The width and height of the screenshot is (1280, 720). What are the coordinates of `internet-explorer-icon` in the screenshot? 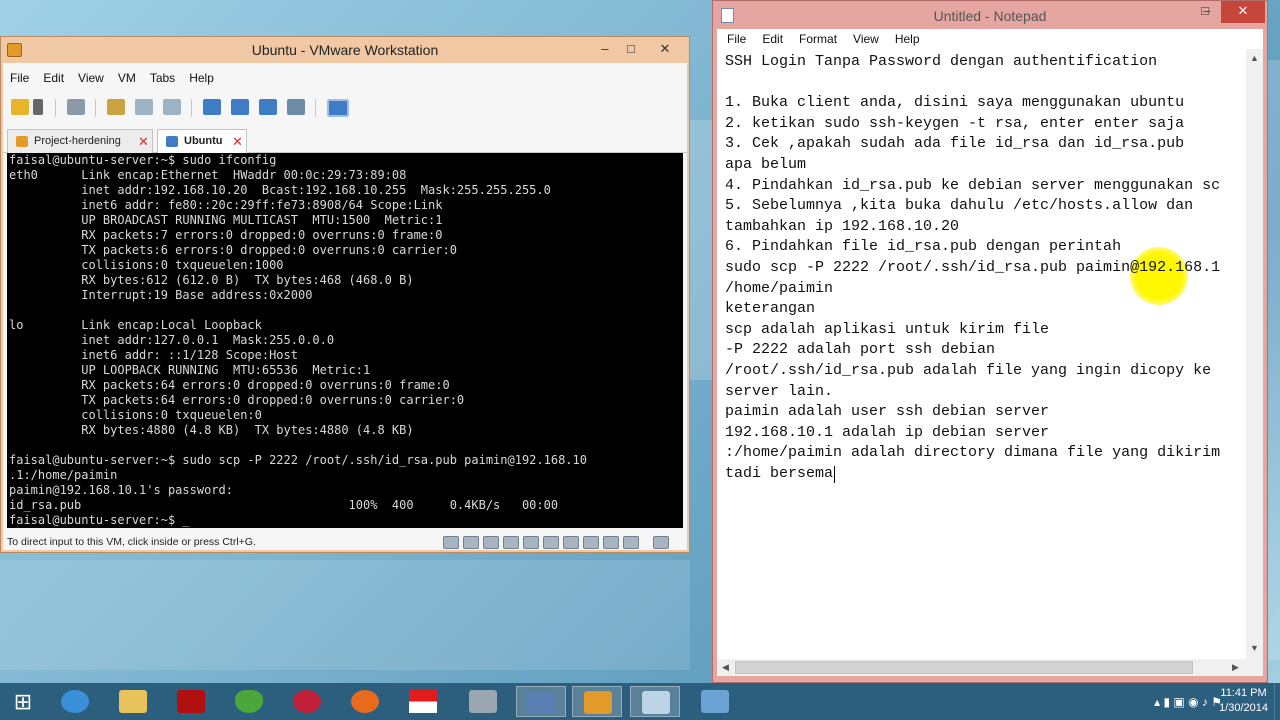 It's located at (75, 701).